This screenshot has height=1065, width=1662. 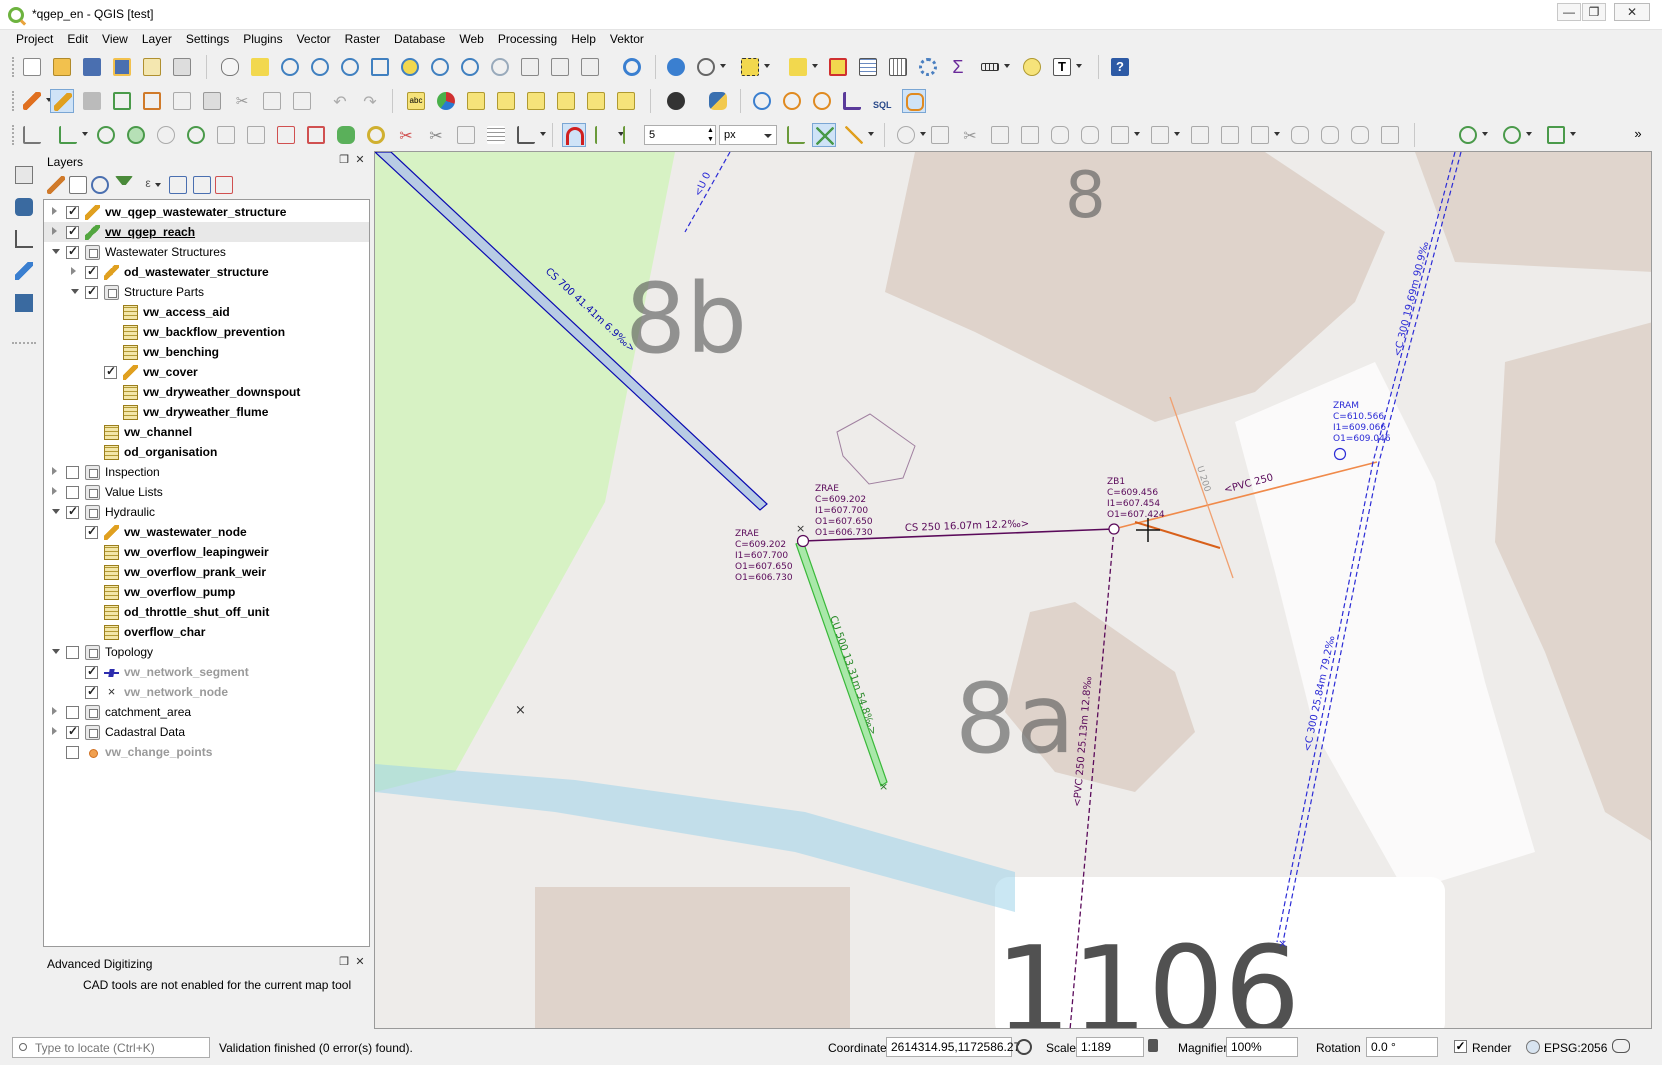 What do you see at coordinates (574, 135) in the screenshot?
I see `enable-snapping-button` at bounding box center [574, 135].